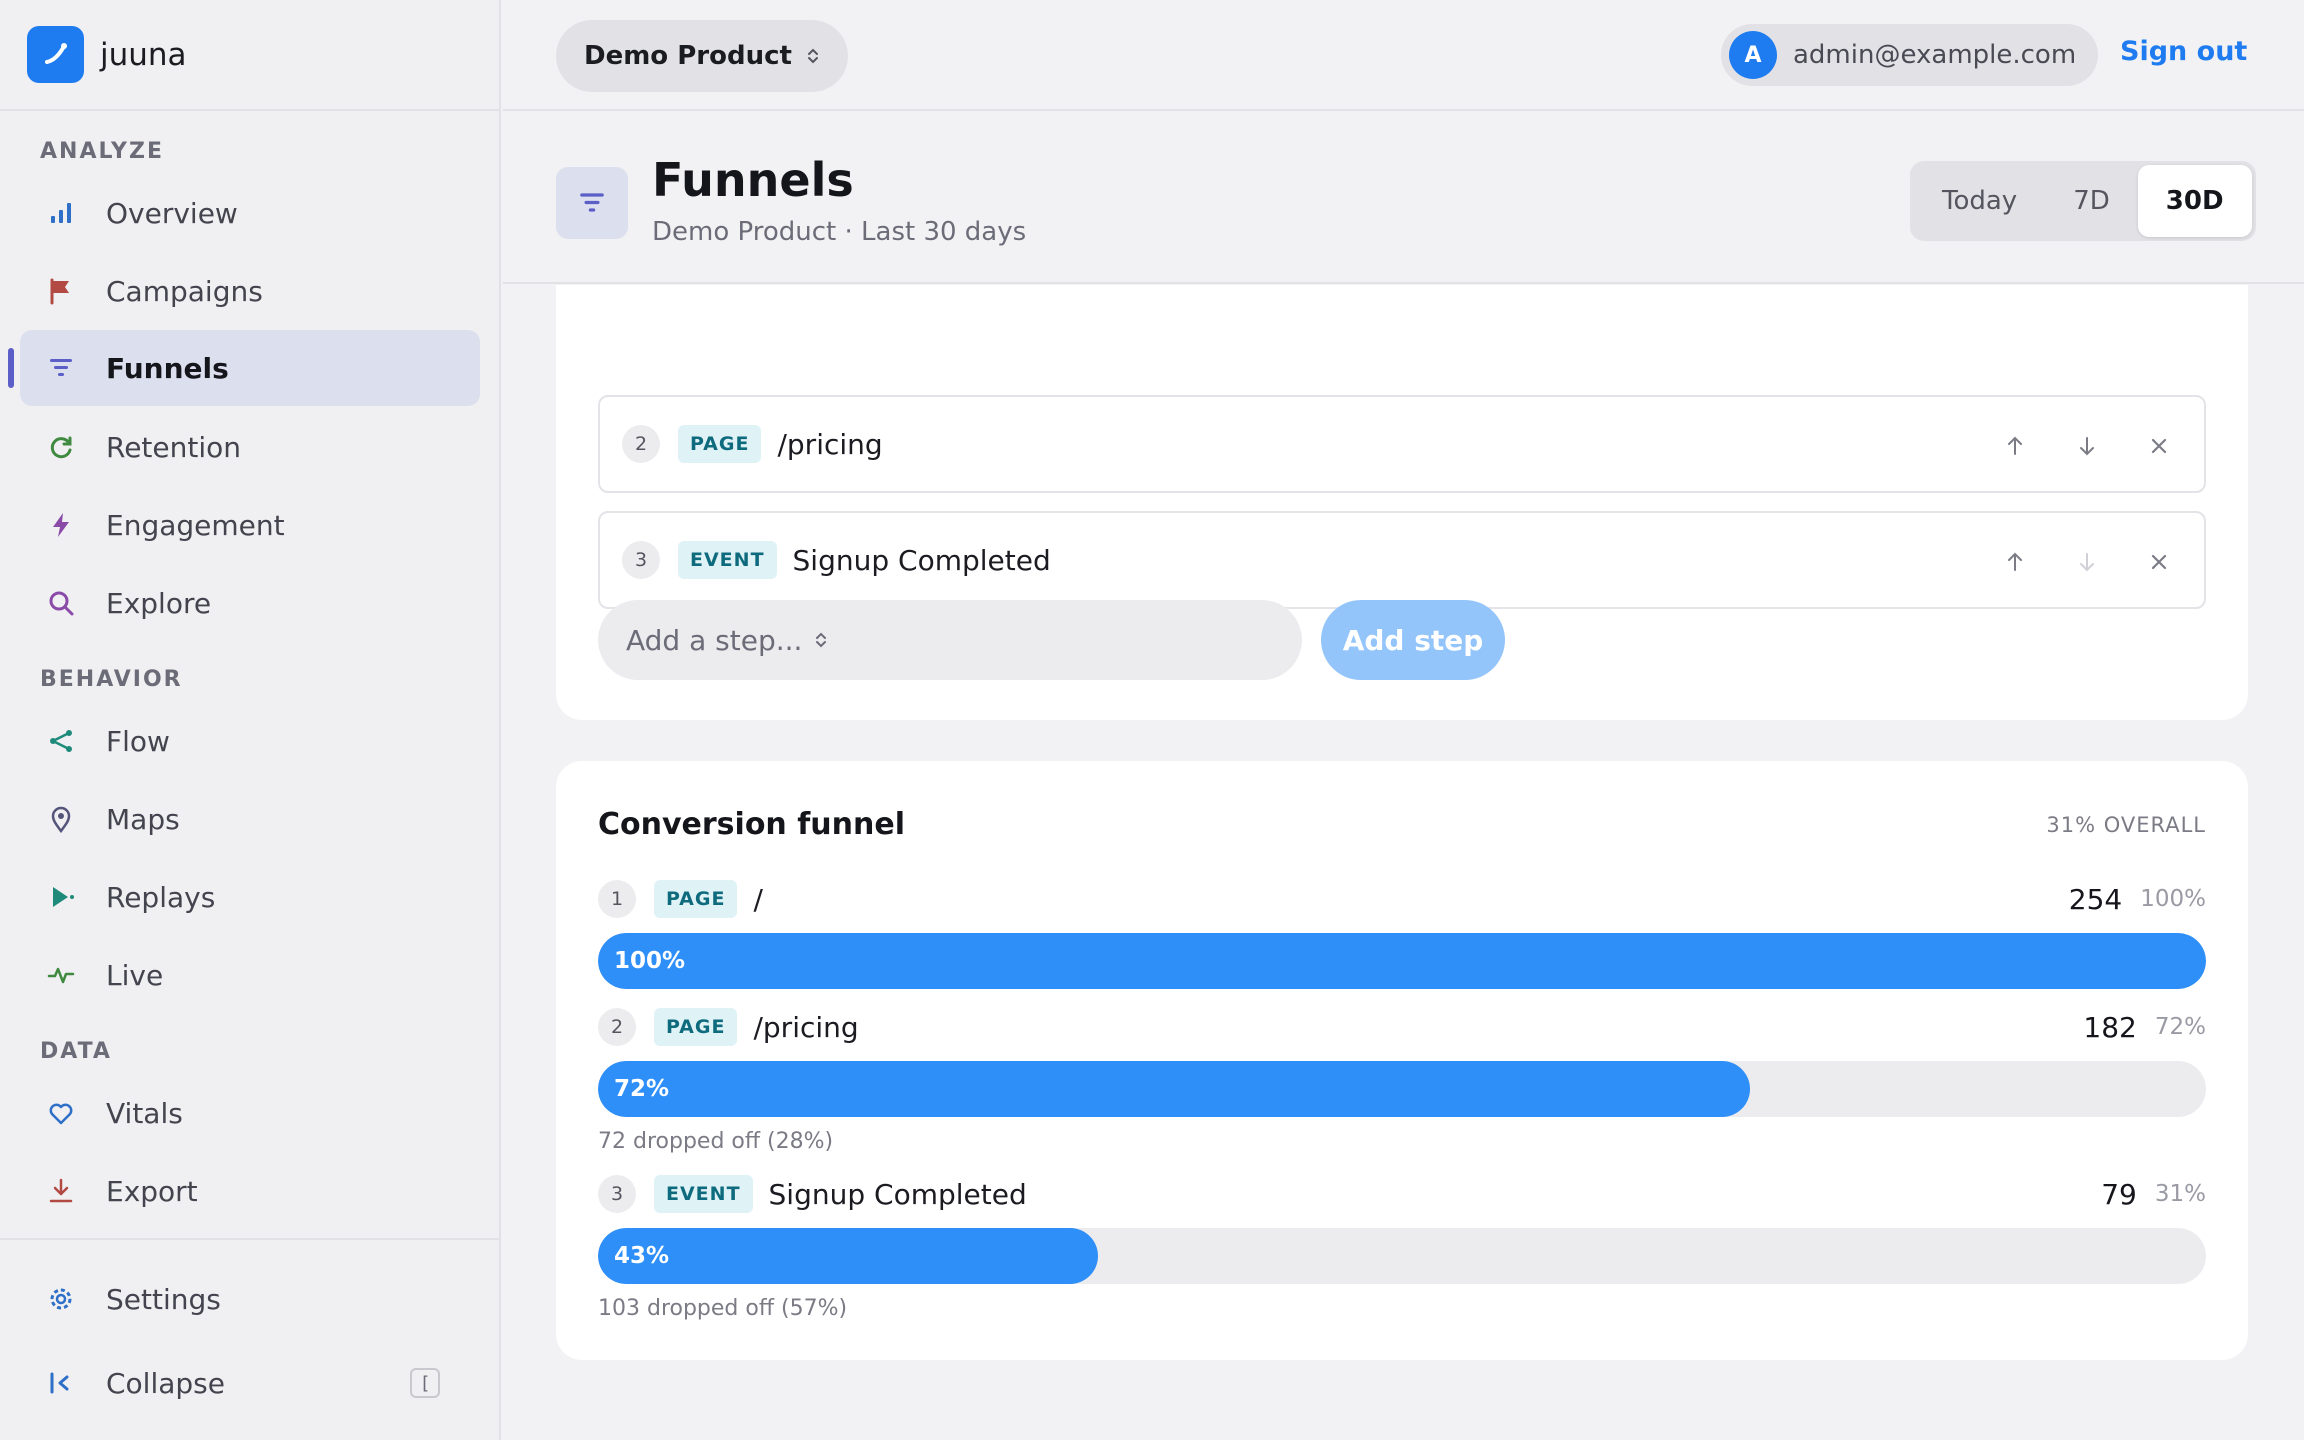 The image size is (2304, 1440). Describe the element at coordinates (61, 368) in the screenshot. I see `funnel-icon` at that location.